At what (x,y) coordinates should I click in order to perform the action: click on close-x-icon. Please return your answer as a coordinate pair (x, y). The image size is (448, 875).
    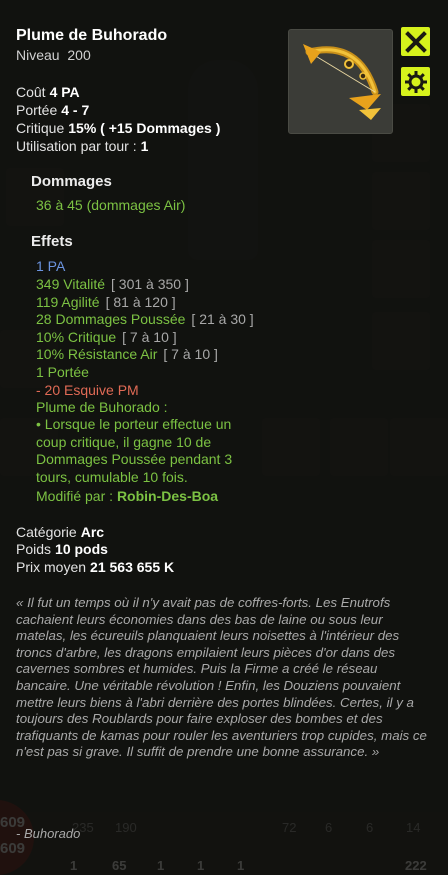
    Looking at the image, I should click on (415, 41).